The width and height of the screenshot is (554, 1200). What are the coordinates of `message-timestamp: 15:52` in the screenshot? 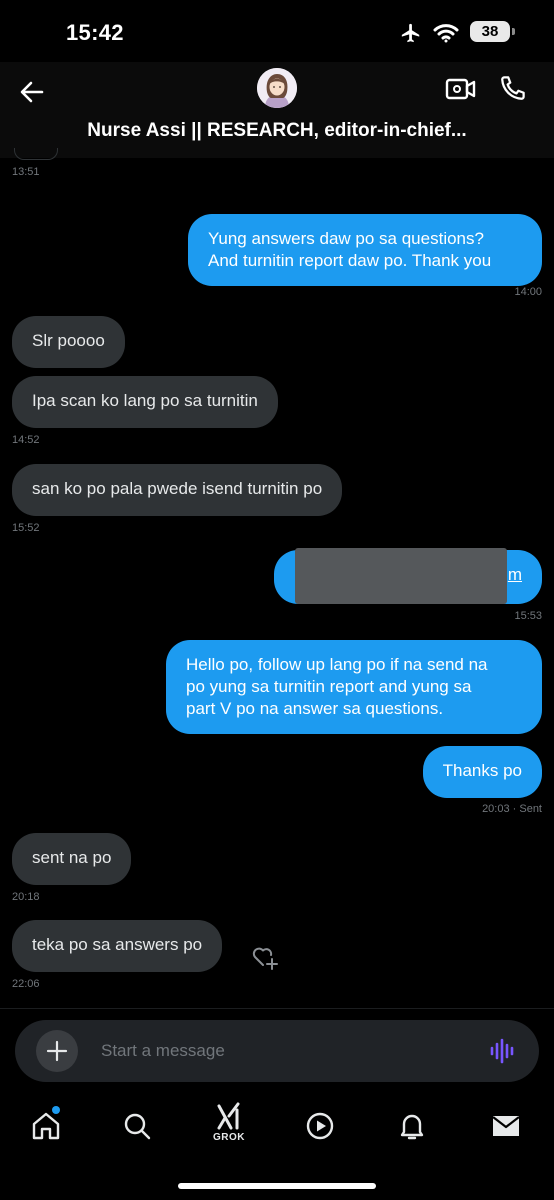 It's located at (26, 528).